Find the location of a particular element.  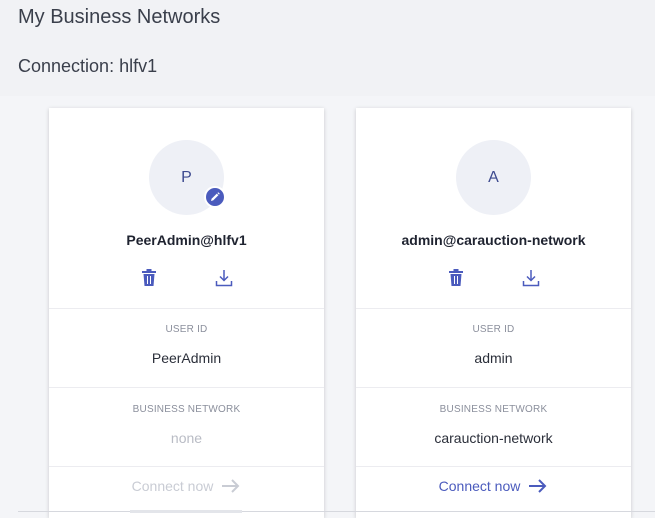

avatar-letter: P is located at coordinates (186, 177).